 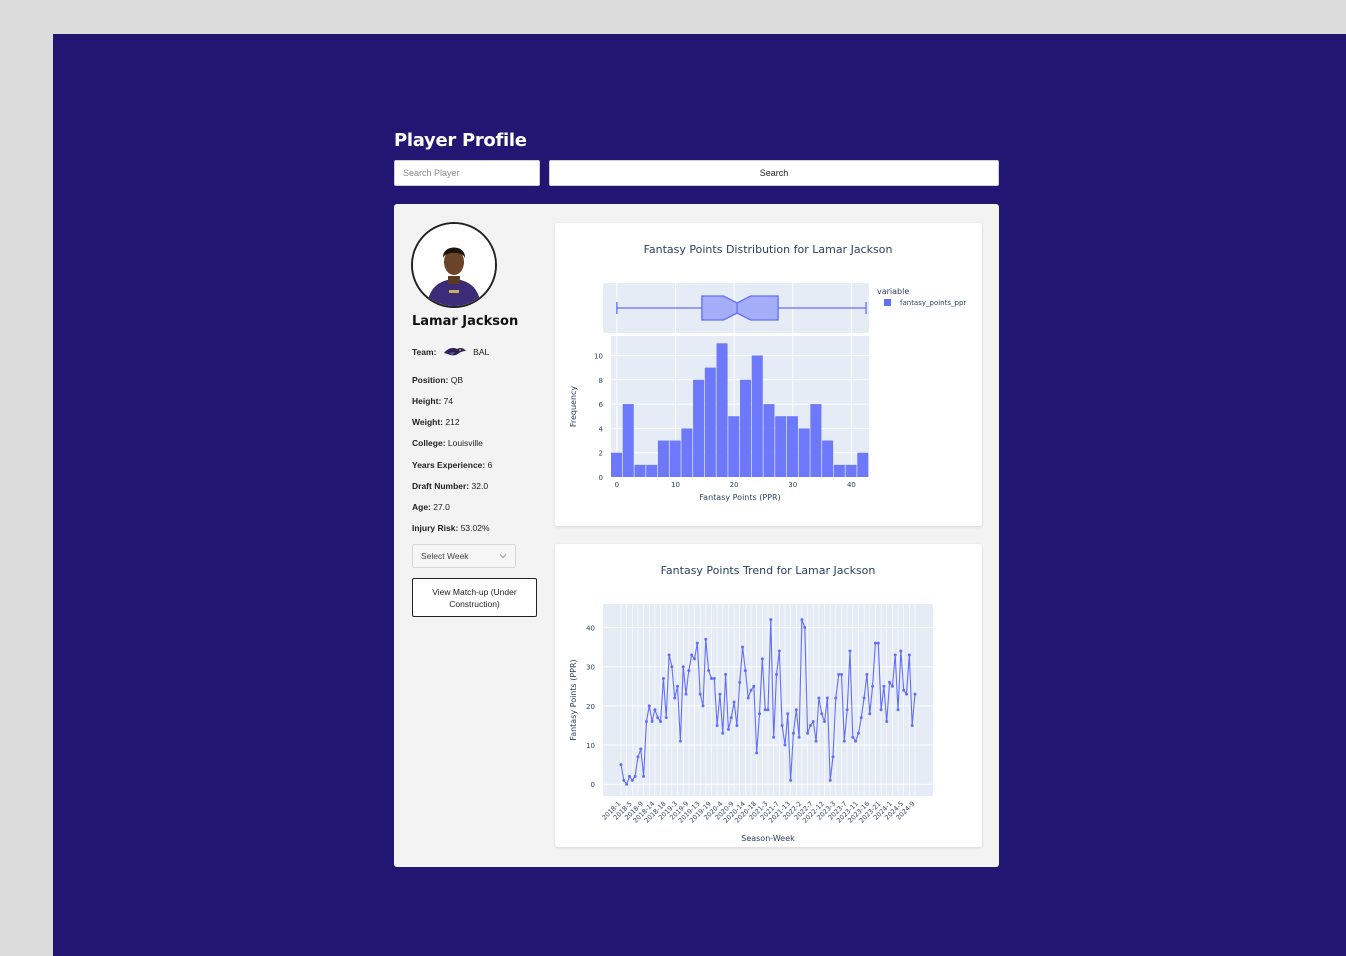 I want to click on x-tick-label: 40, so click(x=851, y=485).